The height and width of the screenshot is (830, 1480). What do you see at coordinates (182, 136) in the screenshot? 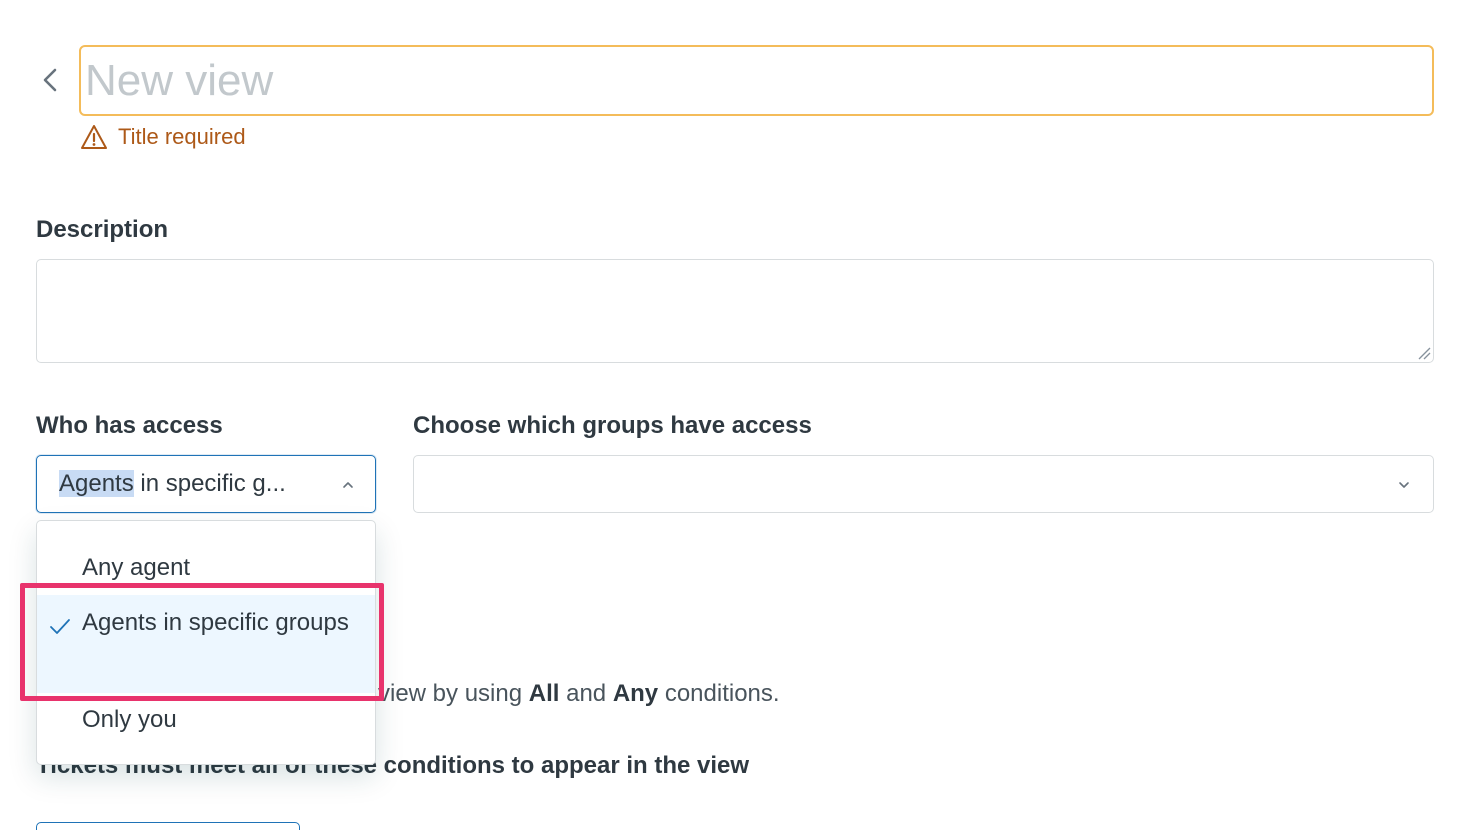
I see `validation-text: Title required` at bounding box center [182, 136].